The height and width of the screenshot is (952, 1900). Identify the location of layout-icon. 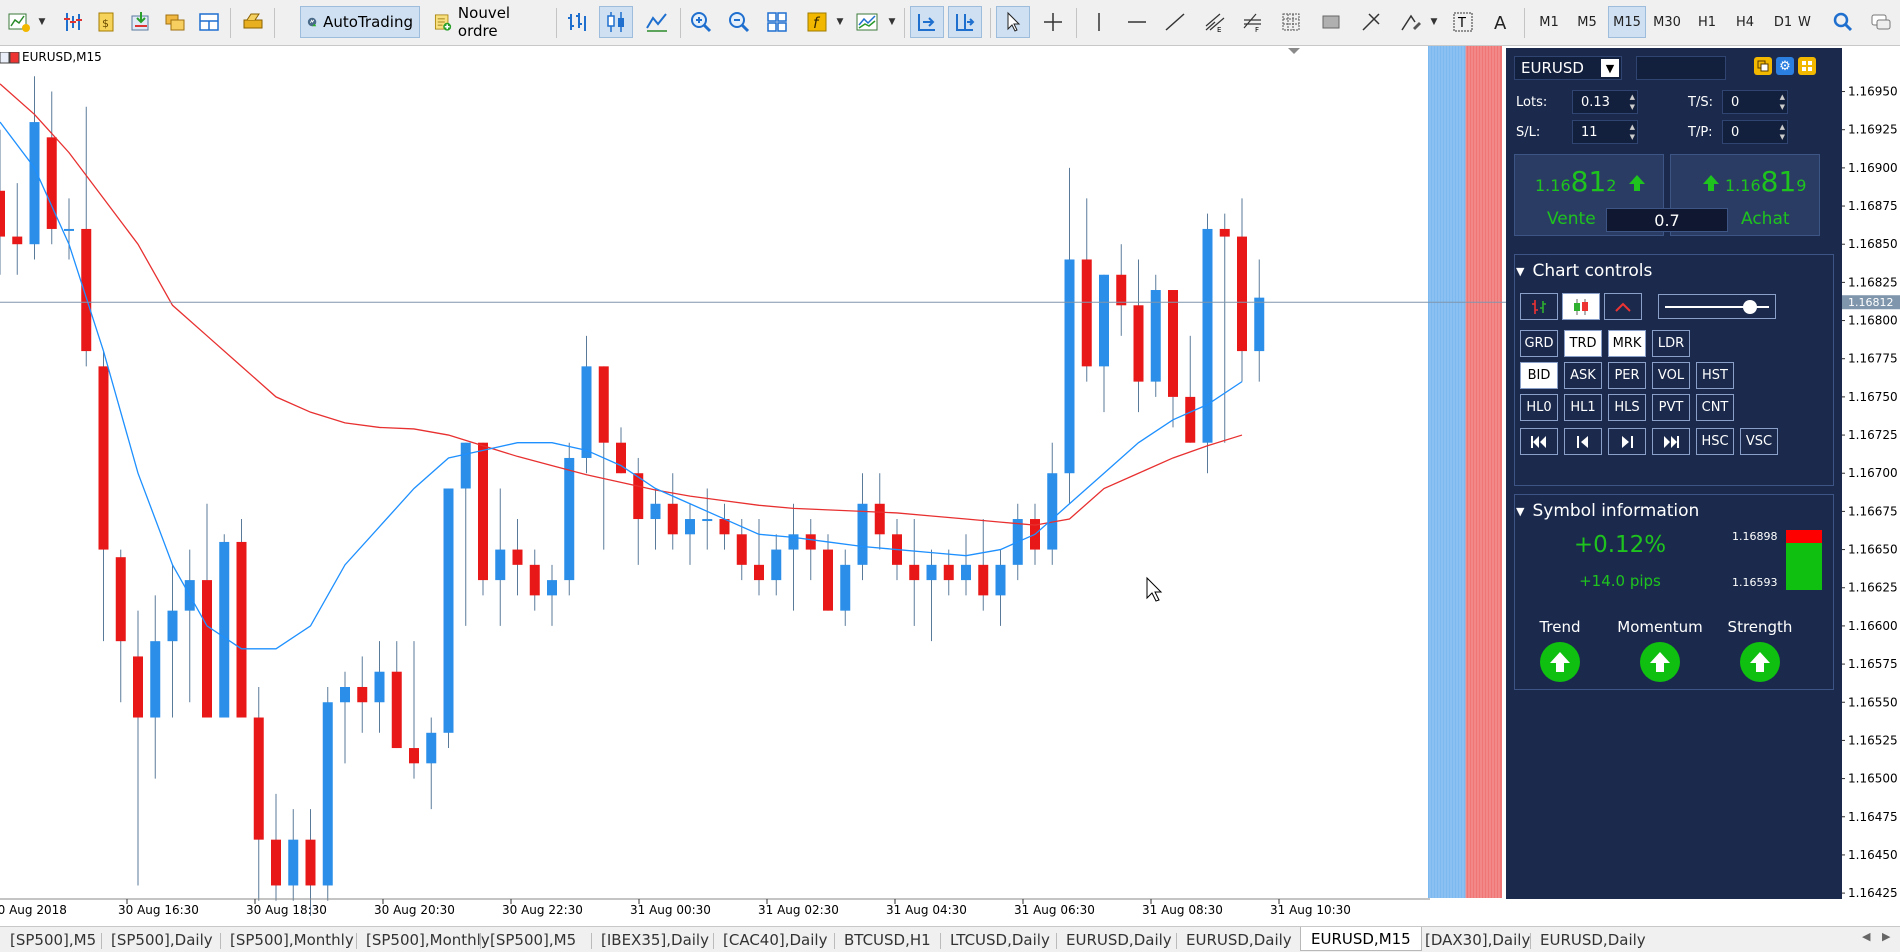
(1807, 66).